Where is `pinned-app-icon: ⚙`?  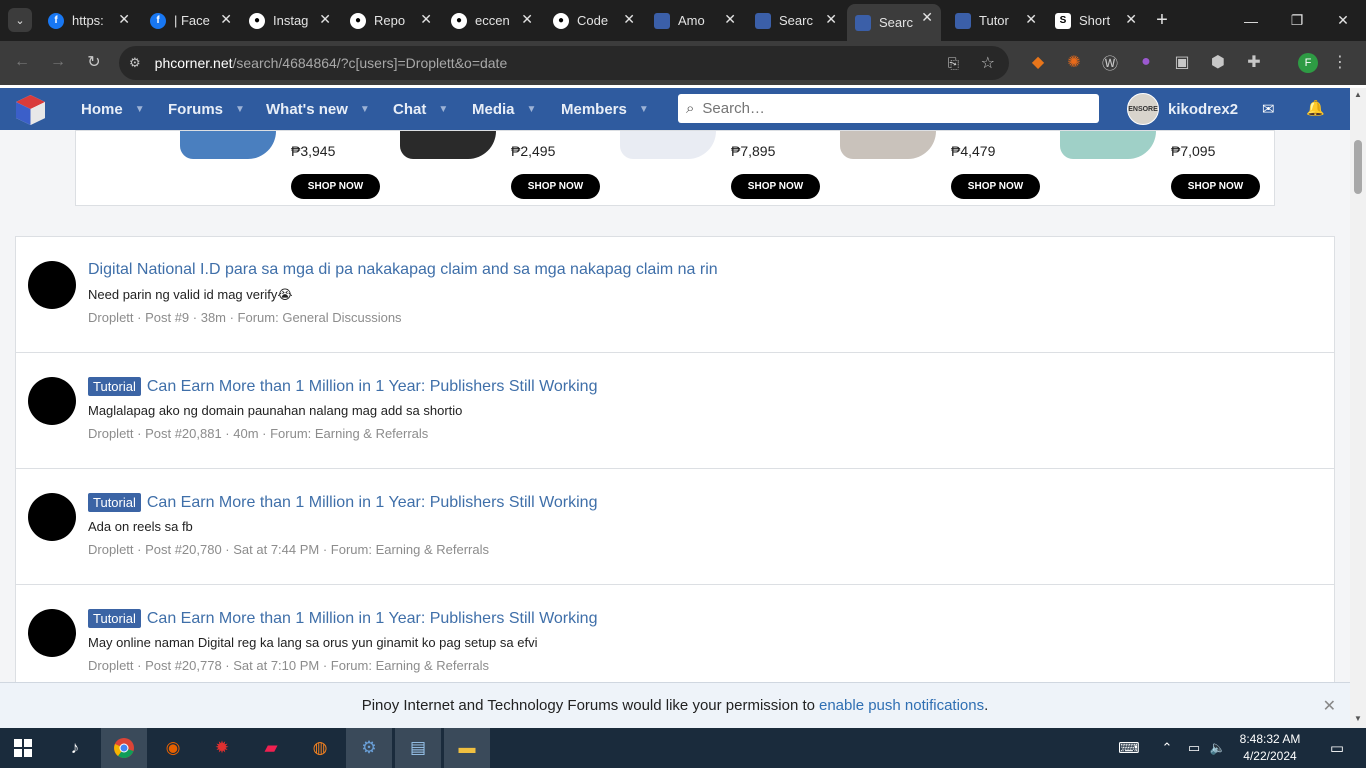 pinned-app-icon: ⚙ is located at coordinates (369, 748).